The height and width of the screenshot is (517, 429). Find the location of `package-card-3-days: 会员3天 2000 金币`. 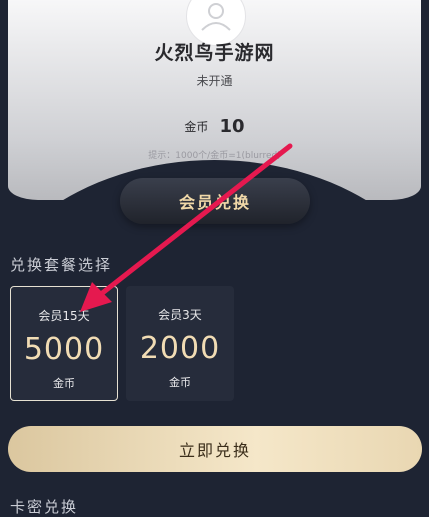

package-card-3-days: 会员3天 2000 金币 is located at coordinates (180, 343).